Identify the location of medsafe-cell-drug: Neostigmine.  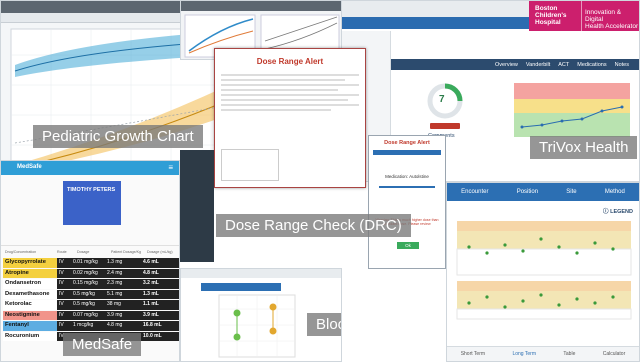
(30, 315).